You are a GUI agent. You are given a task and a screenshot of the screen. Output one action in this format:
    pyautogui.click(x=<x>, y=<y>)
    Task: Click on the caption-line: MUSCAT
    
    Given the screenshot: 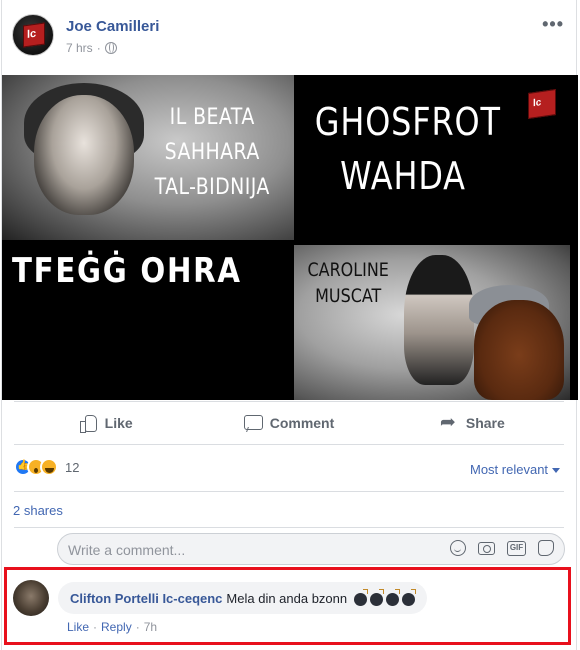 What is the action you would take?
    pyautogui.click(x=348, y=296)
    